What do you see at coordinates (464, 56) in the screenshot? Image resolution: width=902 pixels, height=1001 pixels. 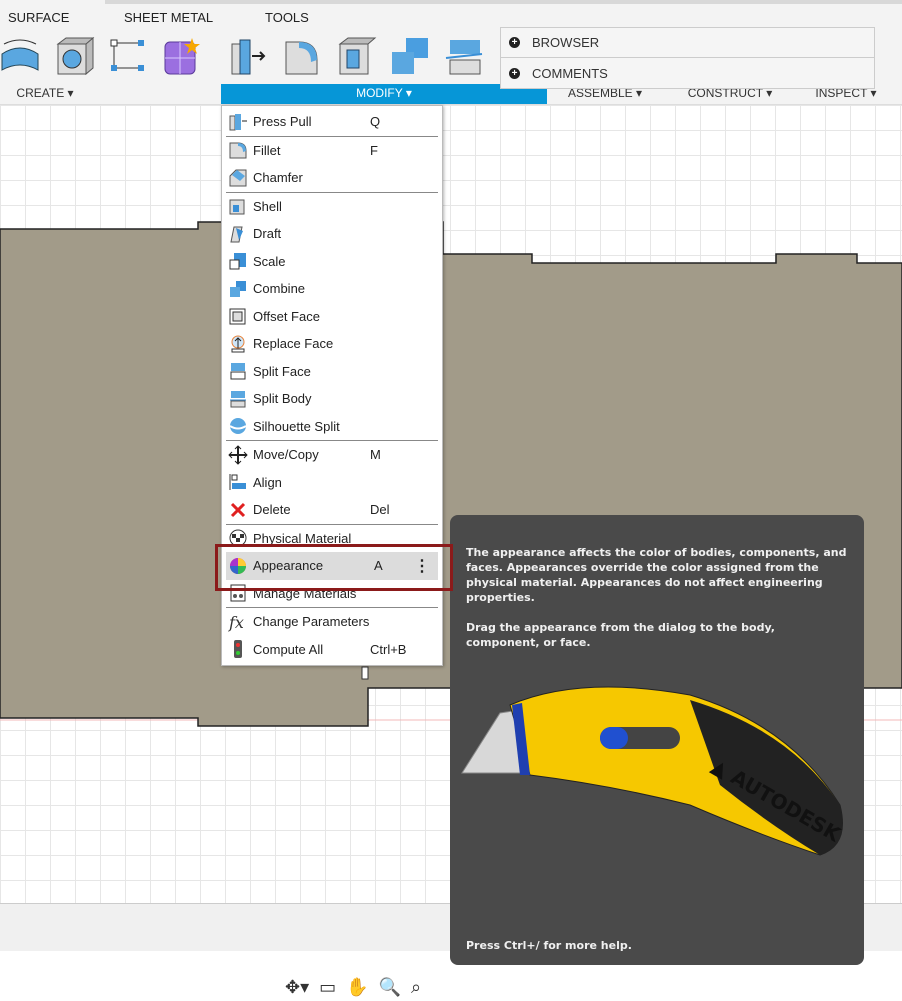 I see `split-body-tool-icon` at bounding box center [464, 56].